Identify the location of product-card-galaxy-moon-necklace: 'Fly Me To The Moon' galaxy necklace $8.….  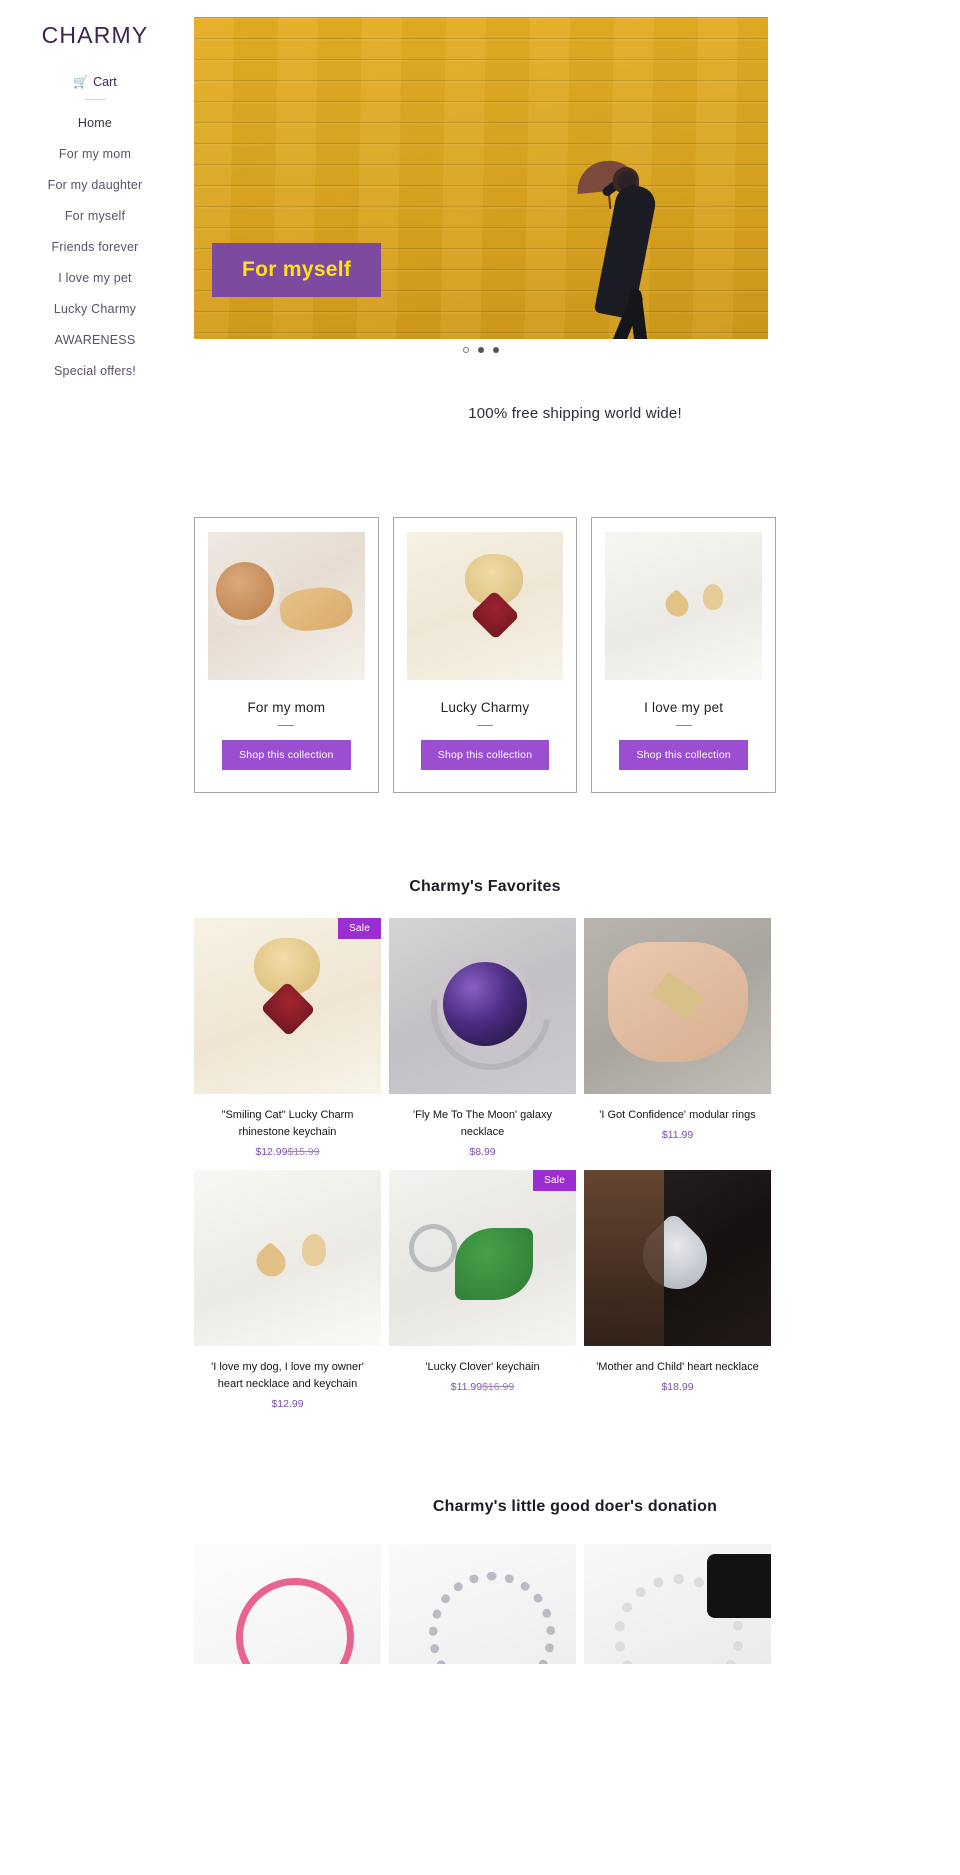
(482, 1038).